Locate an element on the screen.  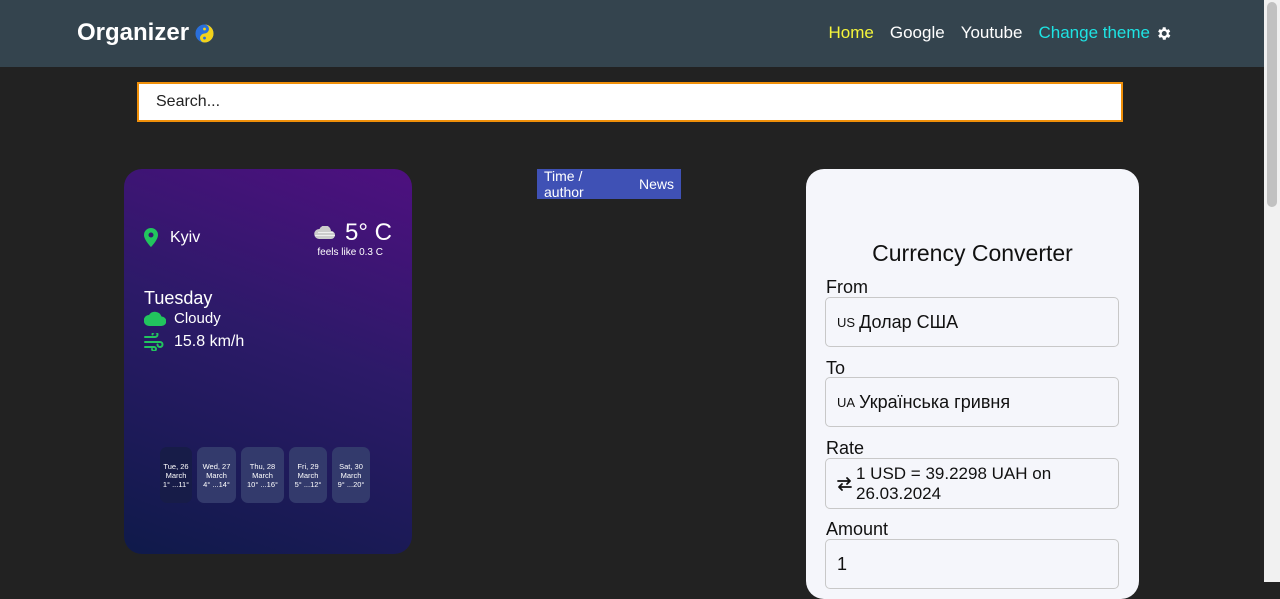
to-label: To is located at coordinates (836, 368).